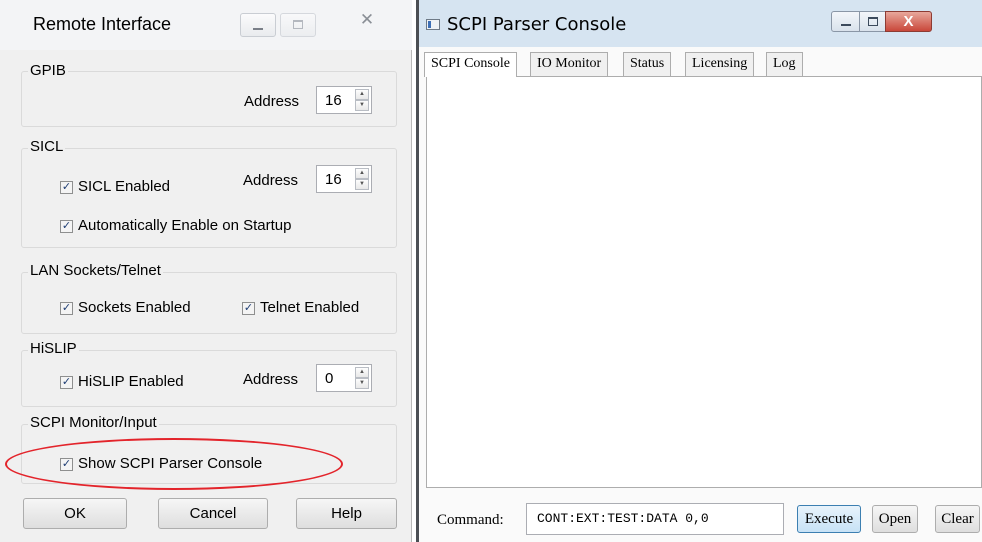  I want to click on window-title: Remote Interface, so click(102, 24).